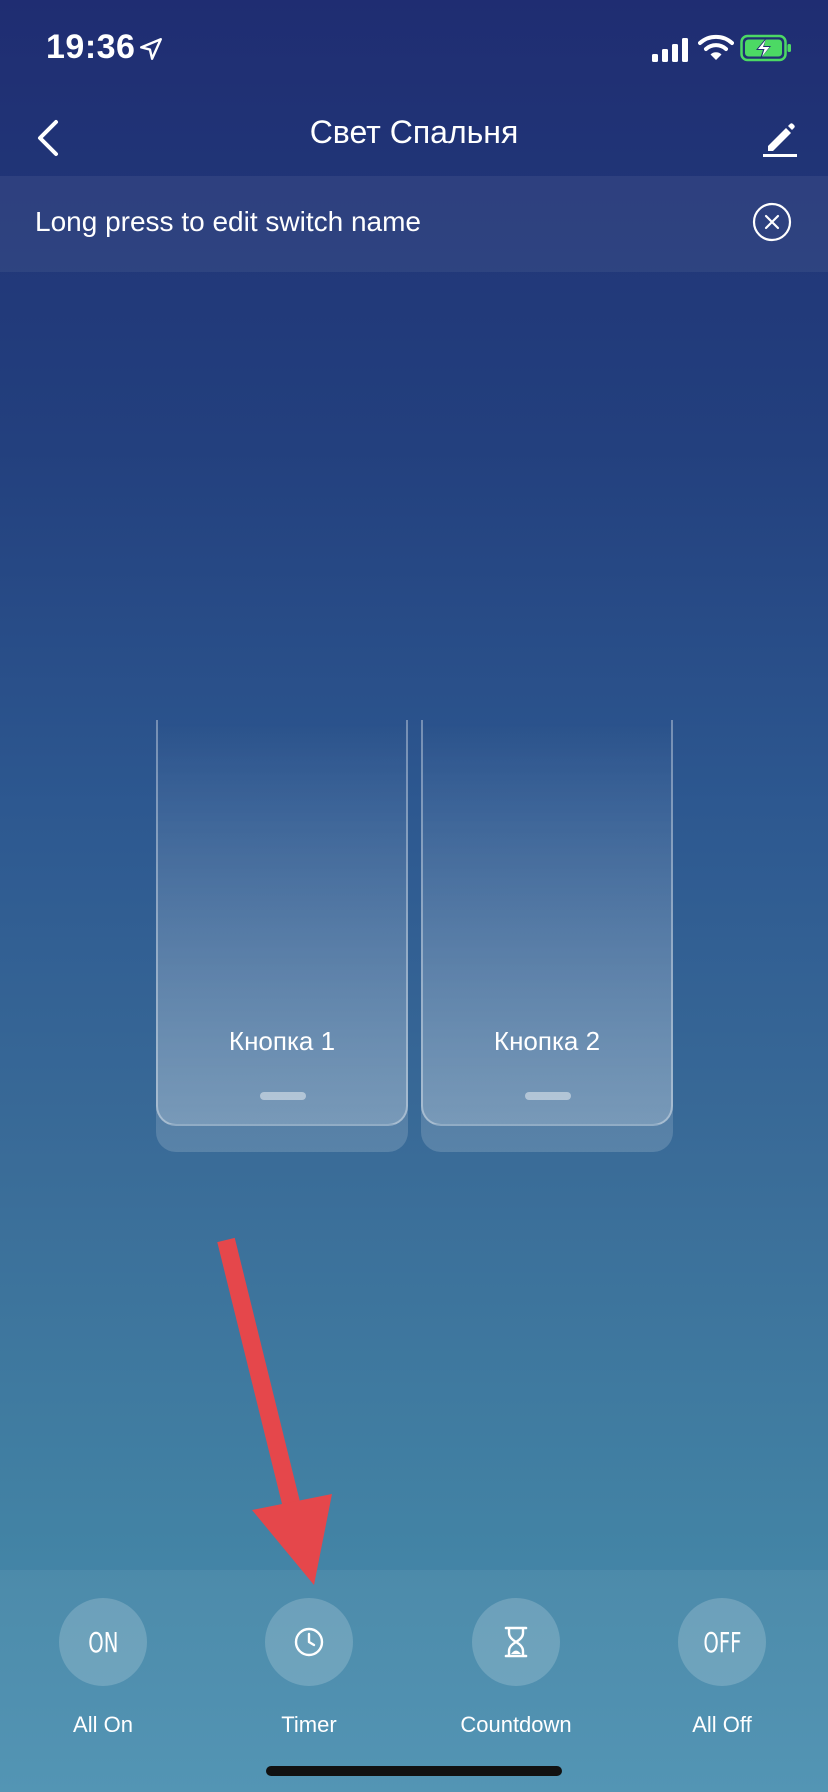 The height and width of the screenshot is (1792, 828). What do you see at coordinates (716, 47) in the screenshot?
I see `wifi-icon` at bounding box center [716, 47].